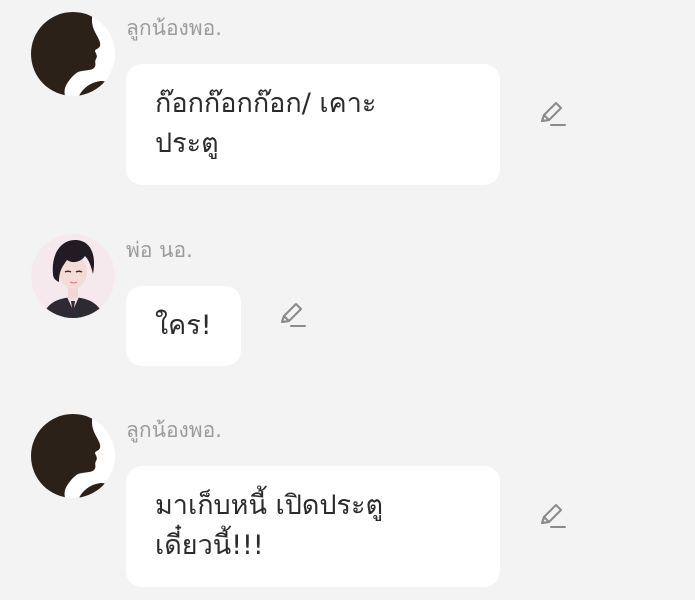  I want to click on message-bubble: มาเก็บหนี้ เปิดประตู เดี๋ยวนี้!!!, so click(313, 526).